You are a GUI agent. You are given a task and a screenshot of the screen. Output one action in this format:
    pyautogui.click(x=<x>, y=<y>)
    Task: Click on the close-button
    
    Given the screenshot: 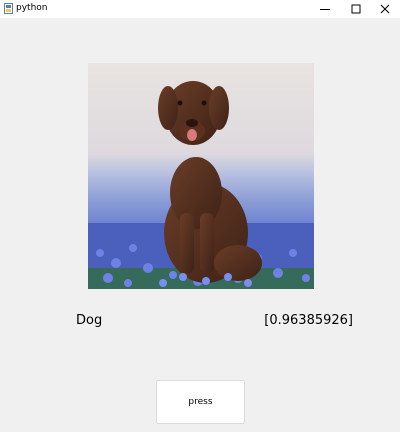 What is the action you would take?
    pyautogui.click(x=385, y=9)
    